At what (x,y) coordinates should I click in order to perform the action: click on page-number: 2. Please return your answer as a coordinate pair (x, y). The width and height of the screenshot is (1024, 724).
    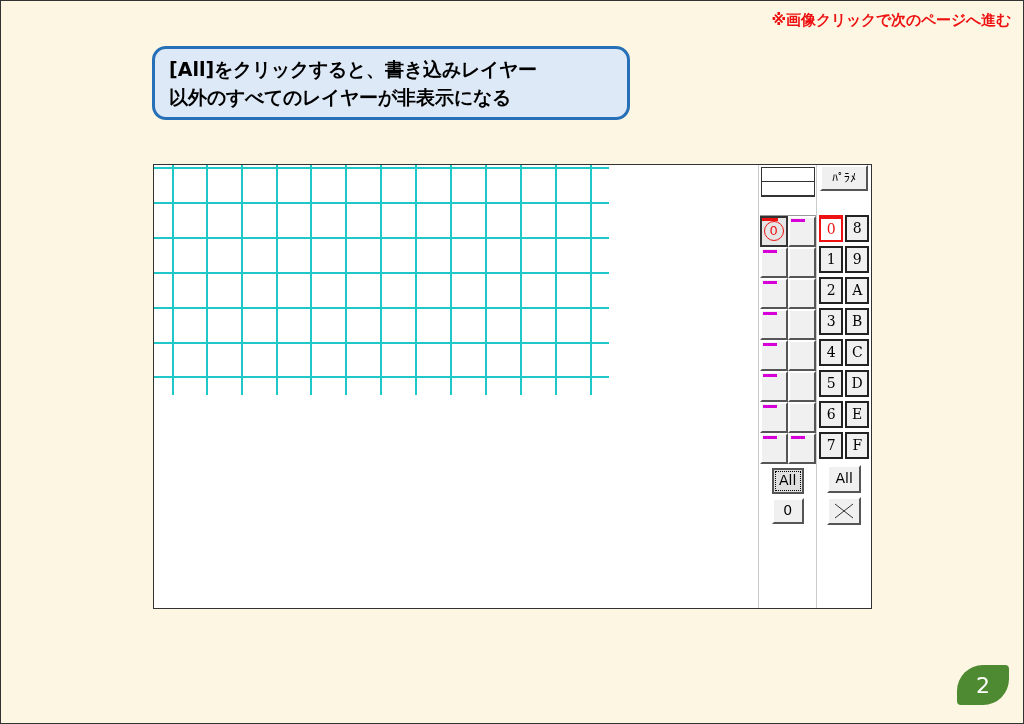
    Looking at the image, I should click on (983, 685).